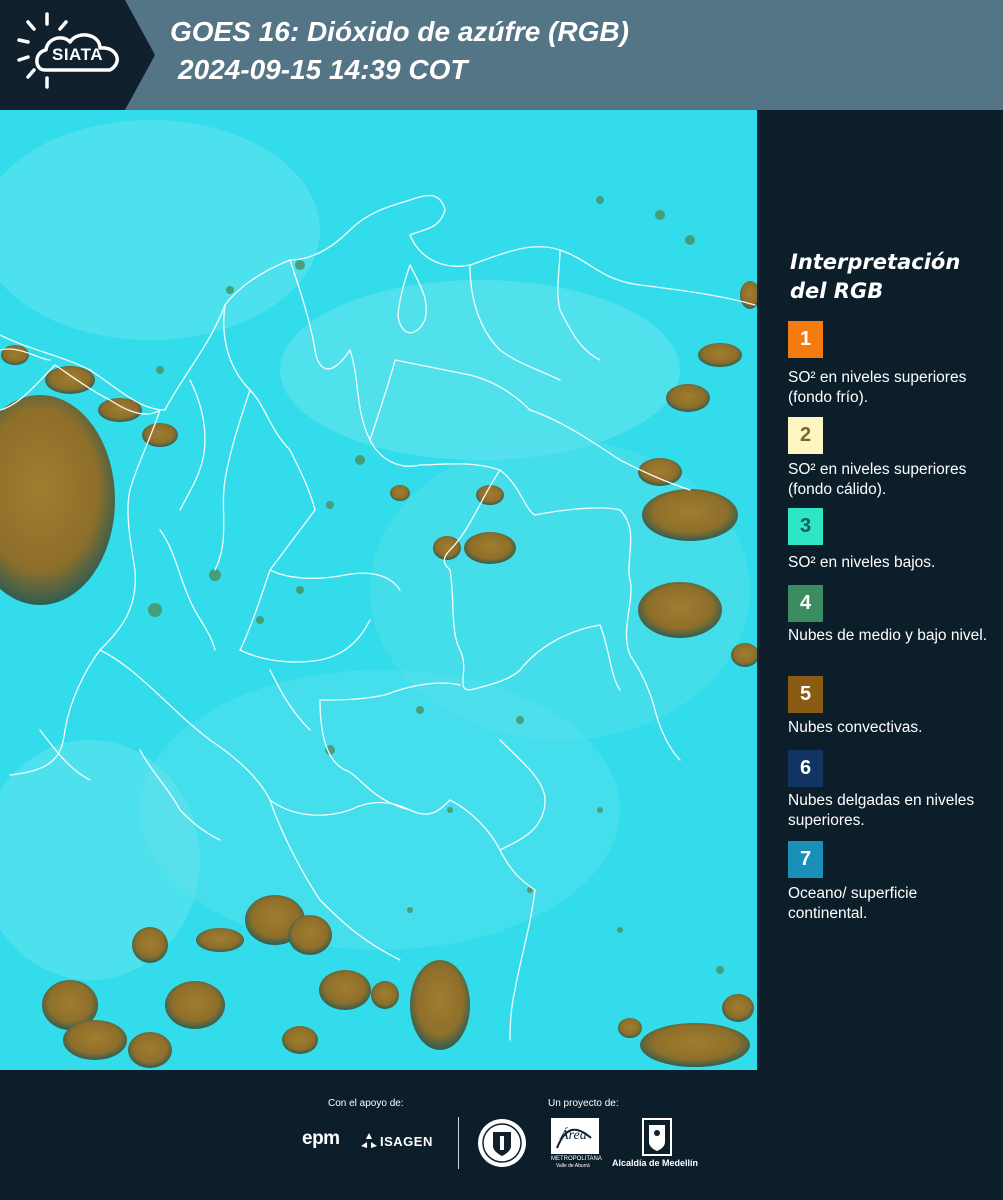  I want to click on medellin-seal-icon, so click(502, 1145).